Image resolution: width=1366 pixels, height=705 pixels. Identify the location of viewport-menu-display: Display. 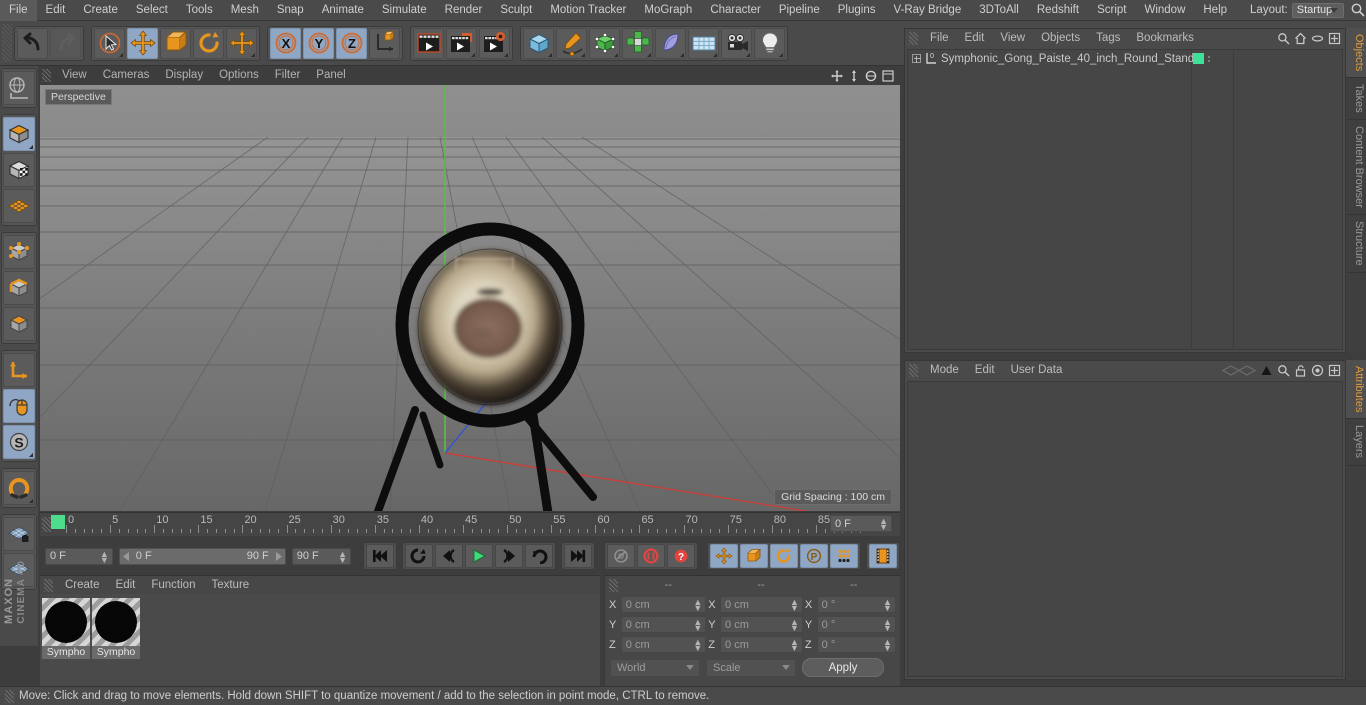
(184, 75).